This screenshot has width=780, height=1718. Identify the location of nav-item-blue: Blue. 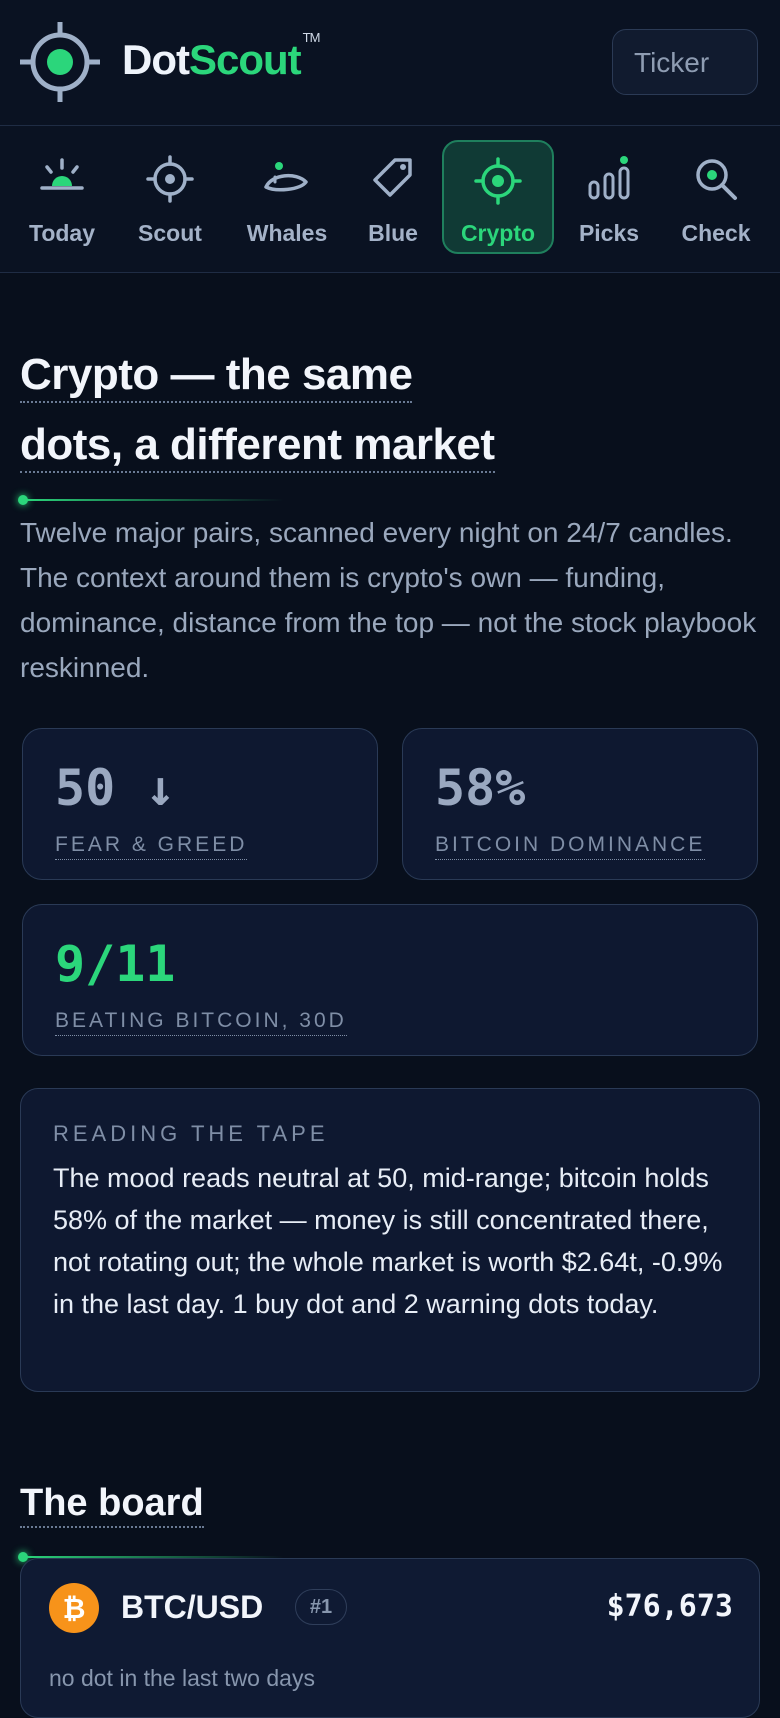
(393, 197).